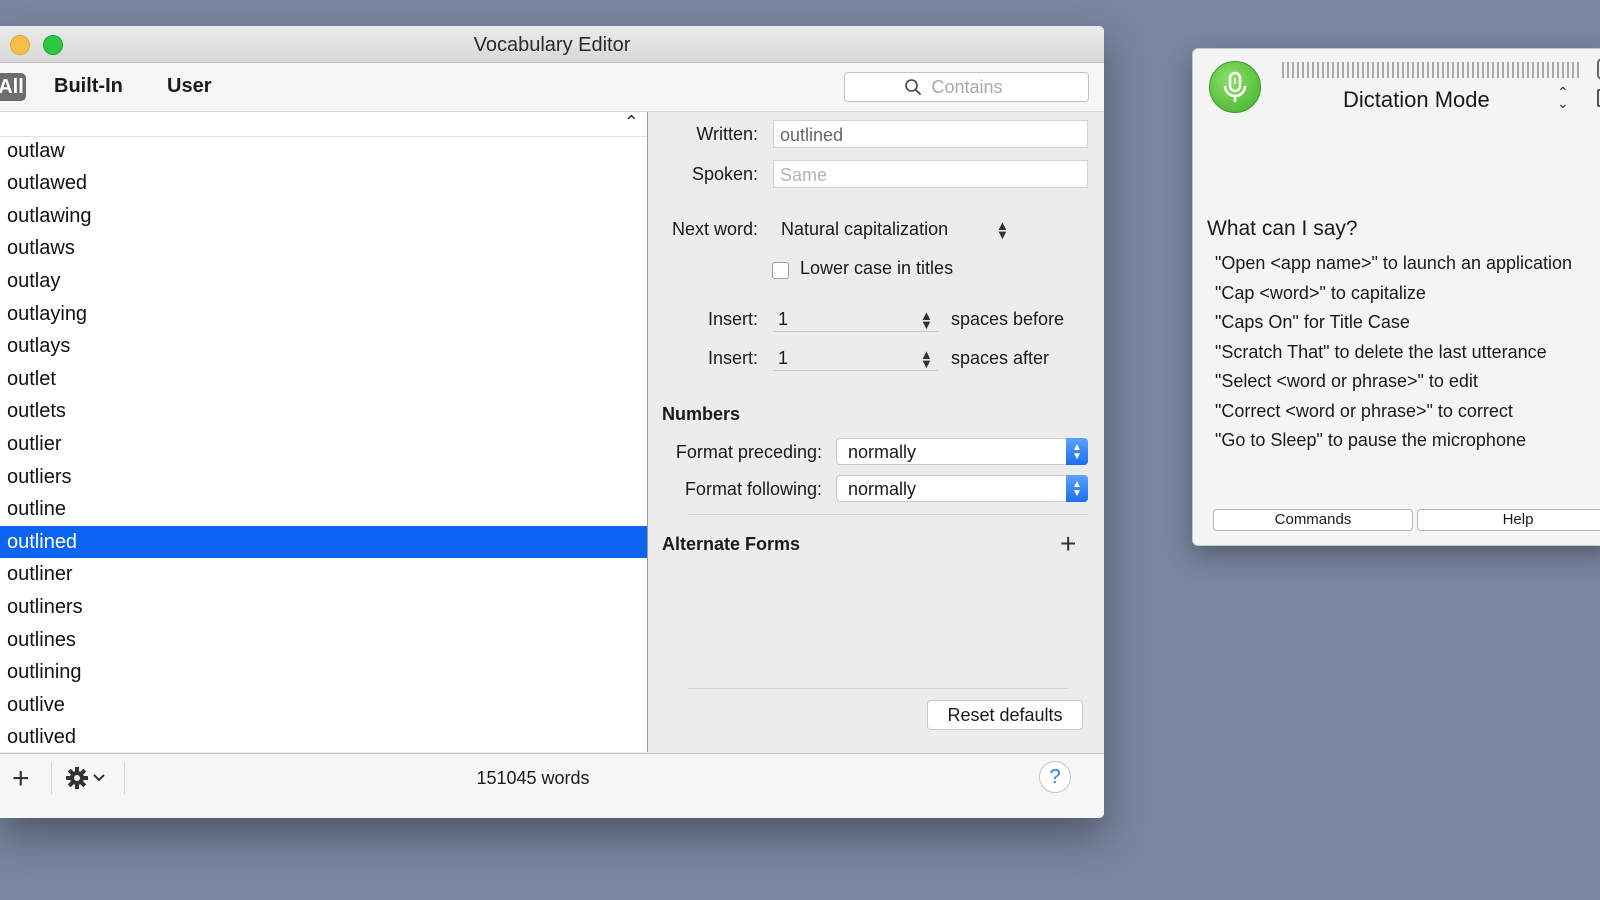 This screenshot has width=1600, height=900. What do you see at coordinates (13, 87) in the screenshot?
I see `scope-tab-all: All` at bounding box center [13, 87].